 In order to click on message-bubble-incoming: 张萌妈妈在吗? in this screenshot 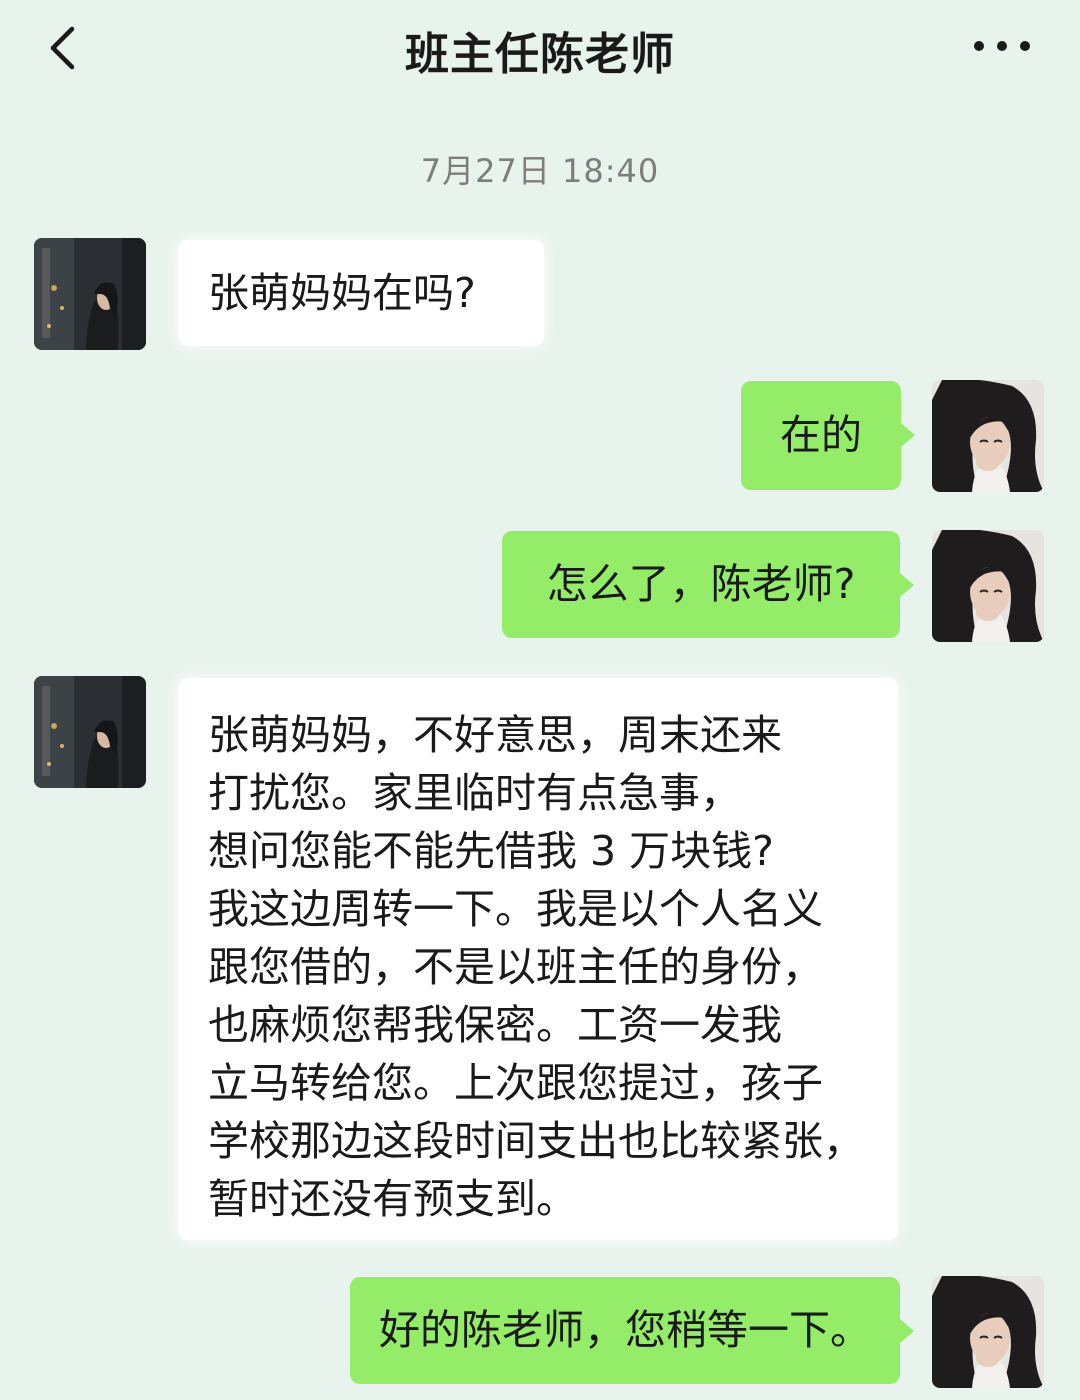, I will do `click(361, 293)`.